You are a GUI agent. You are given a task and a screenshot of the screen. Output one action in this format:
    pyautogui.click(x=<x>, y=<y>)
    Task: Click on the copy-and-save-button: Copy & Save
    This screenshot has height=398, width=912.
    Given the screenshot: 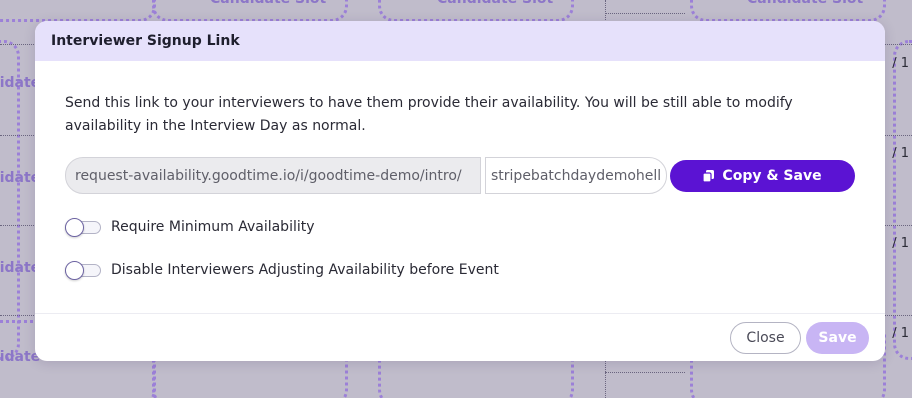 What is the action you would take?
    pyautogui.click(x=762, y=175)
    